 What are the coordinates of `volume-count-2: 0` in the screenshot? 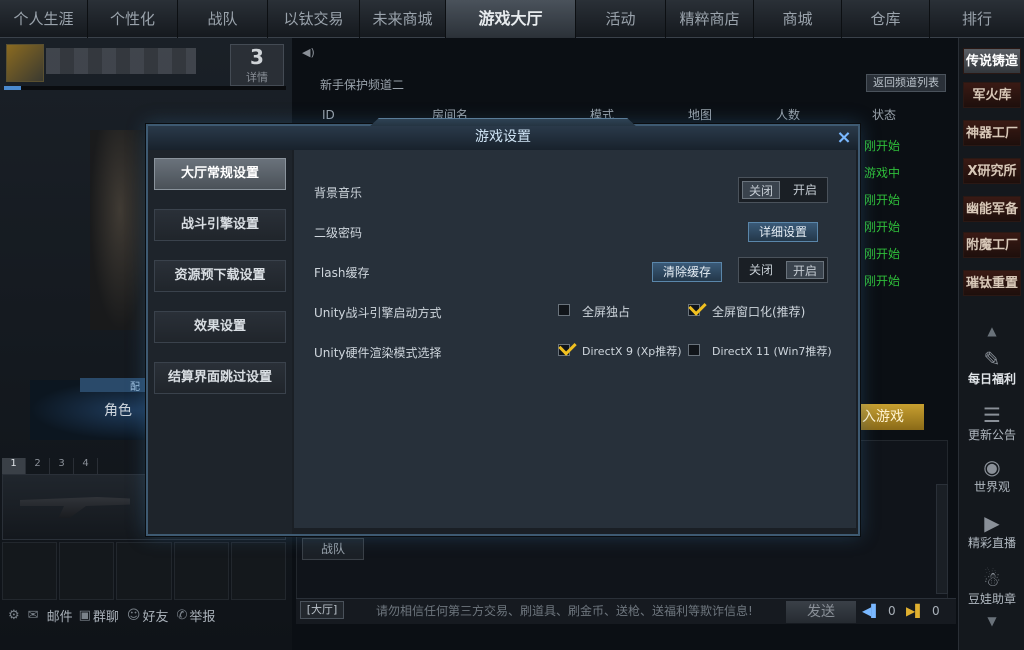 It's located at (936, 611).